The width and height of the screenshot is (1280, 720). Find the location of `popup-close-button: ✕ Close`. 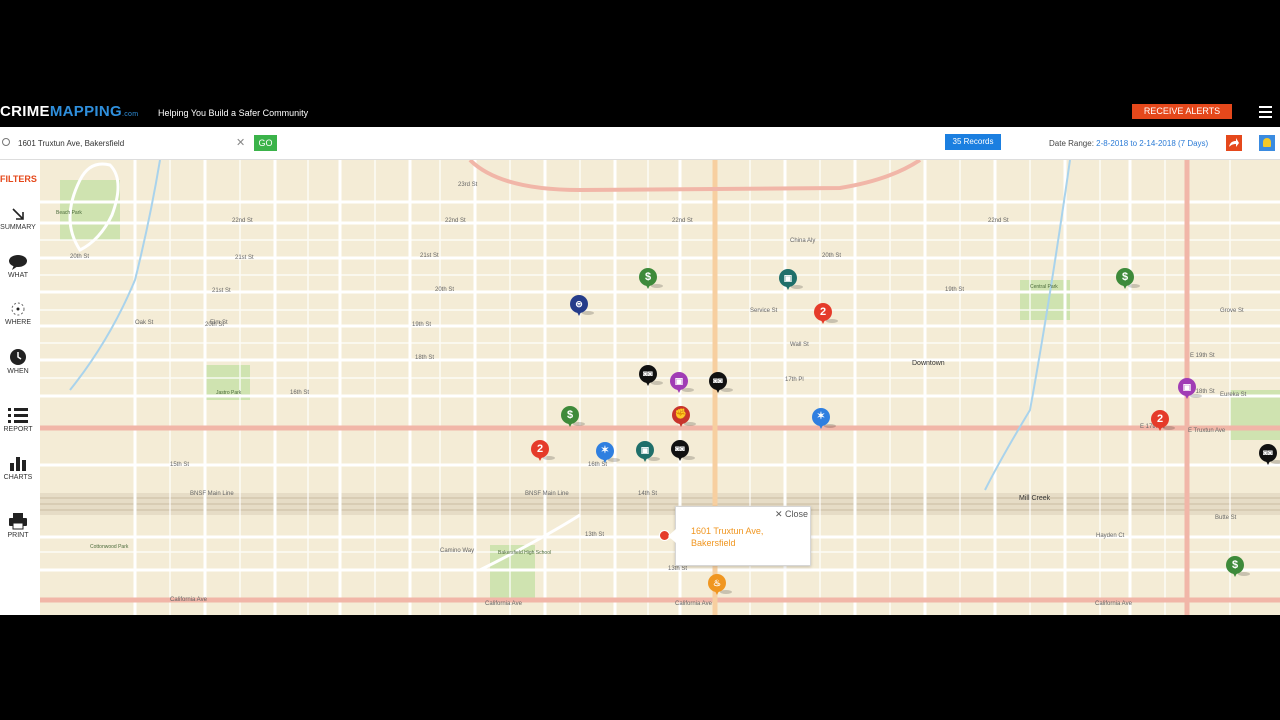

popup-close-button: ✕ Close is located at coordinates (791, 514).